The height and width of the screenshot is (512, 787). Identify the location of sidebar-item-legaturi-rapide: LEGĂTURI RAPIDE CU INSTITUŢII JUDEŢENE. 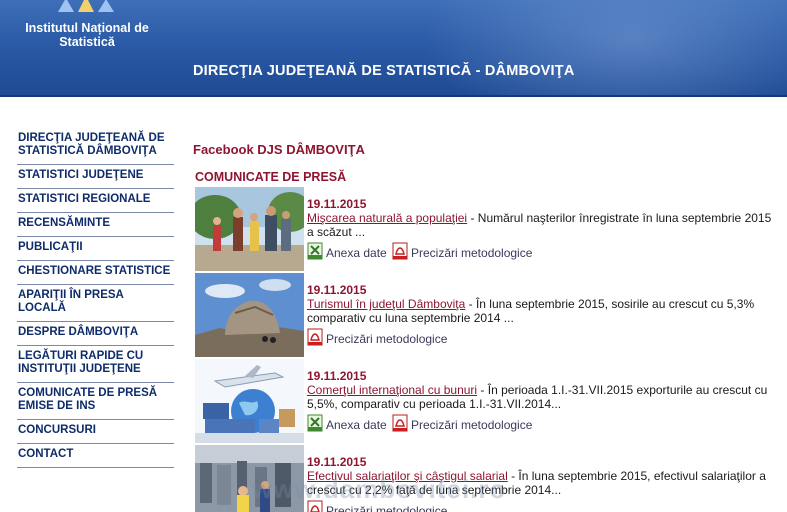
(95, 364).